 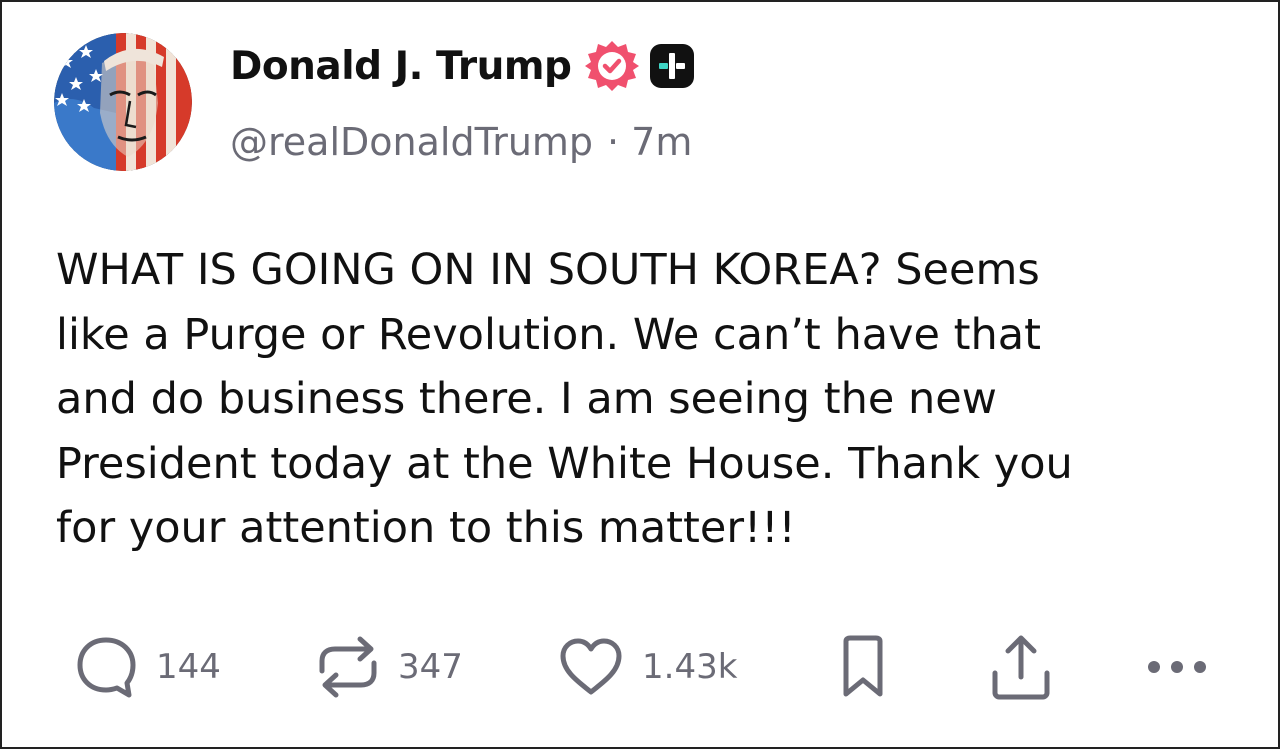 What do you see at coordinates (591, 666) in the screenshot?
I see `heart-icon` at bounding box center [591, 666].